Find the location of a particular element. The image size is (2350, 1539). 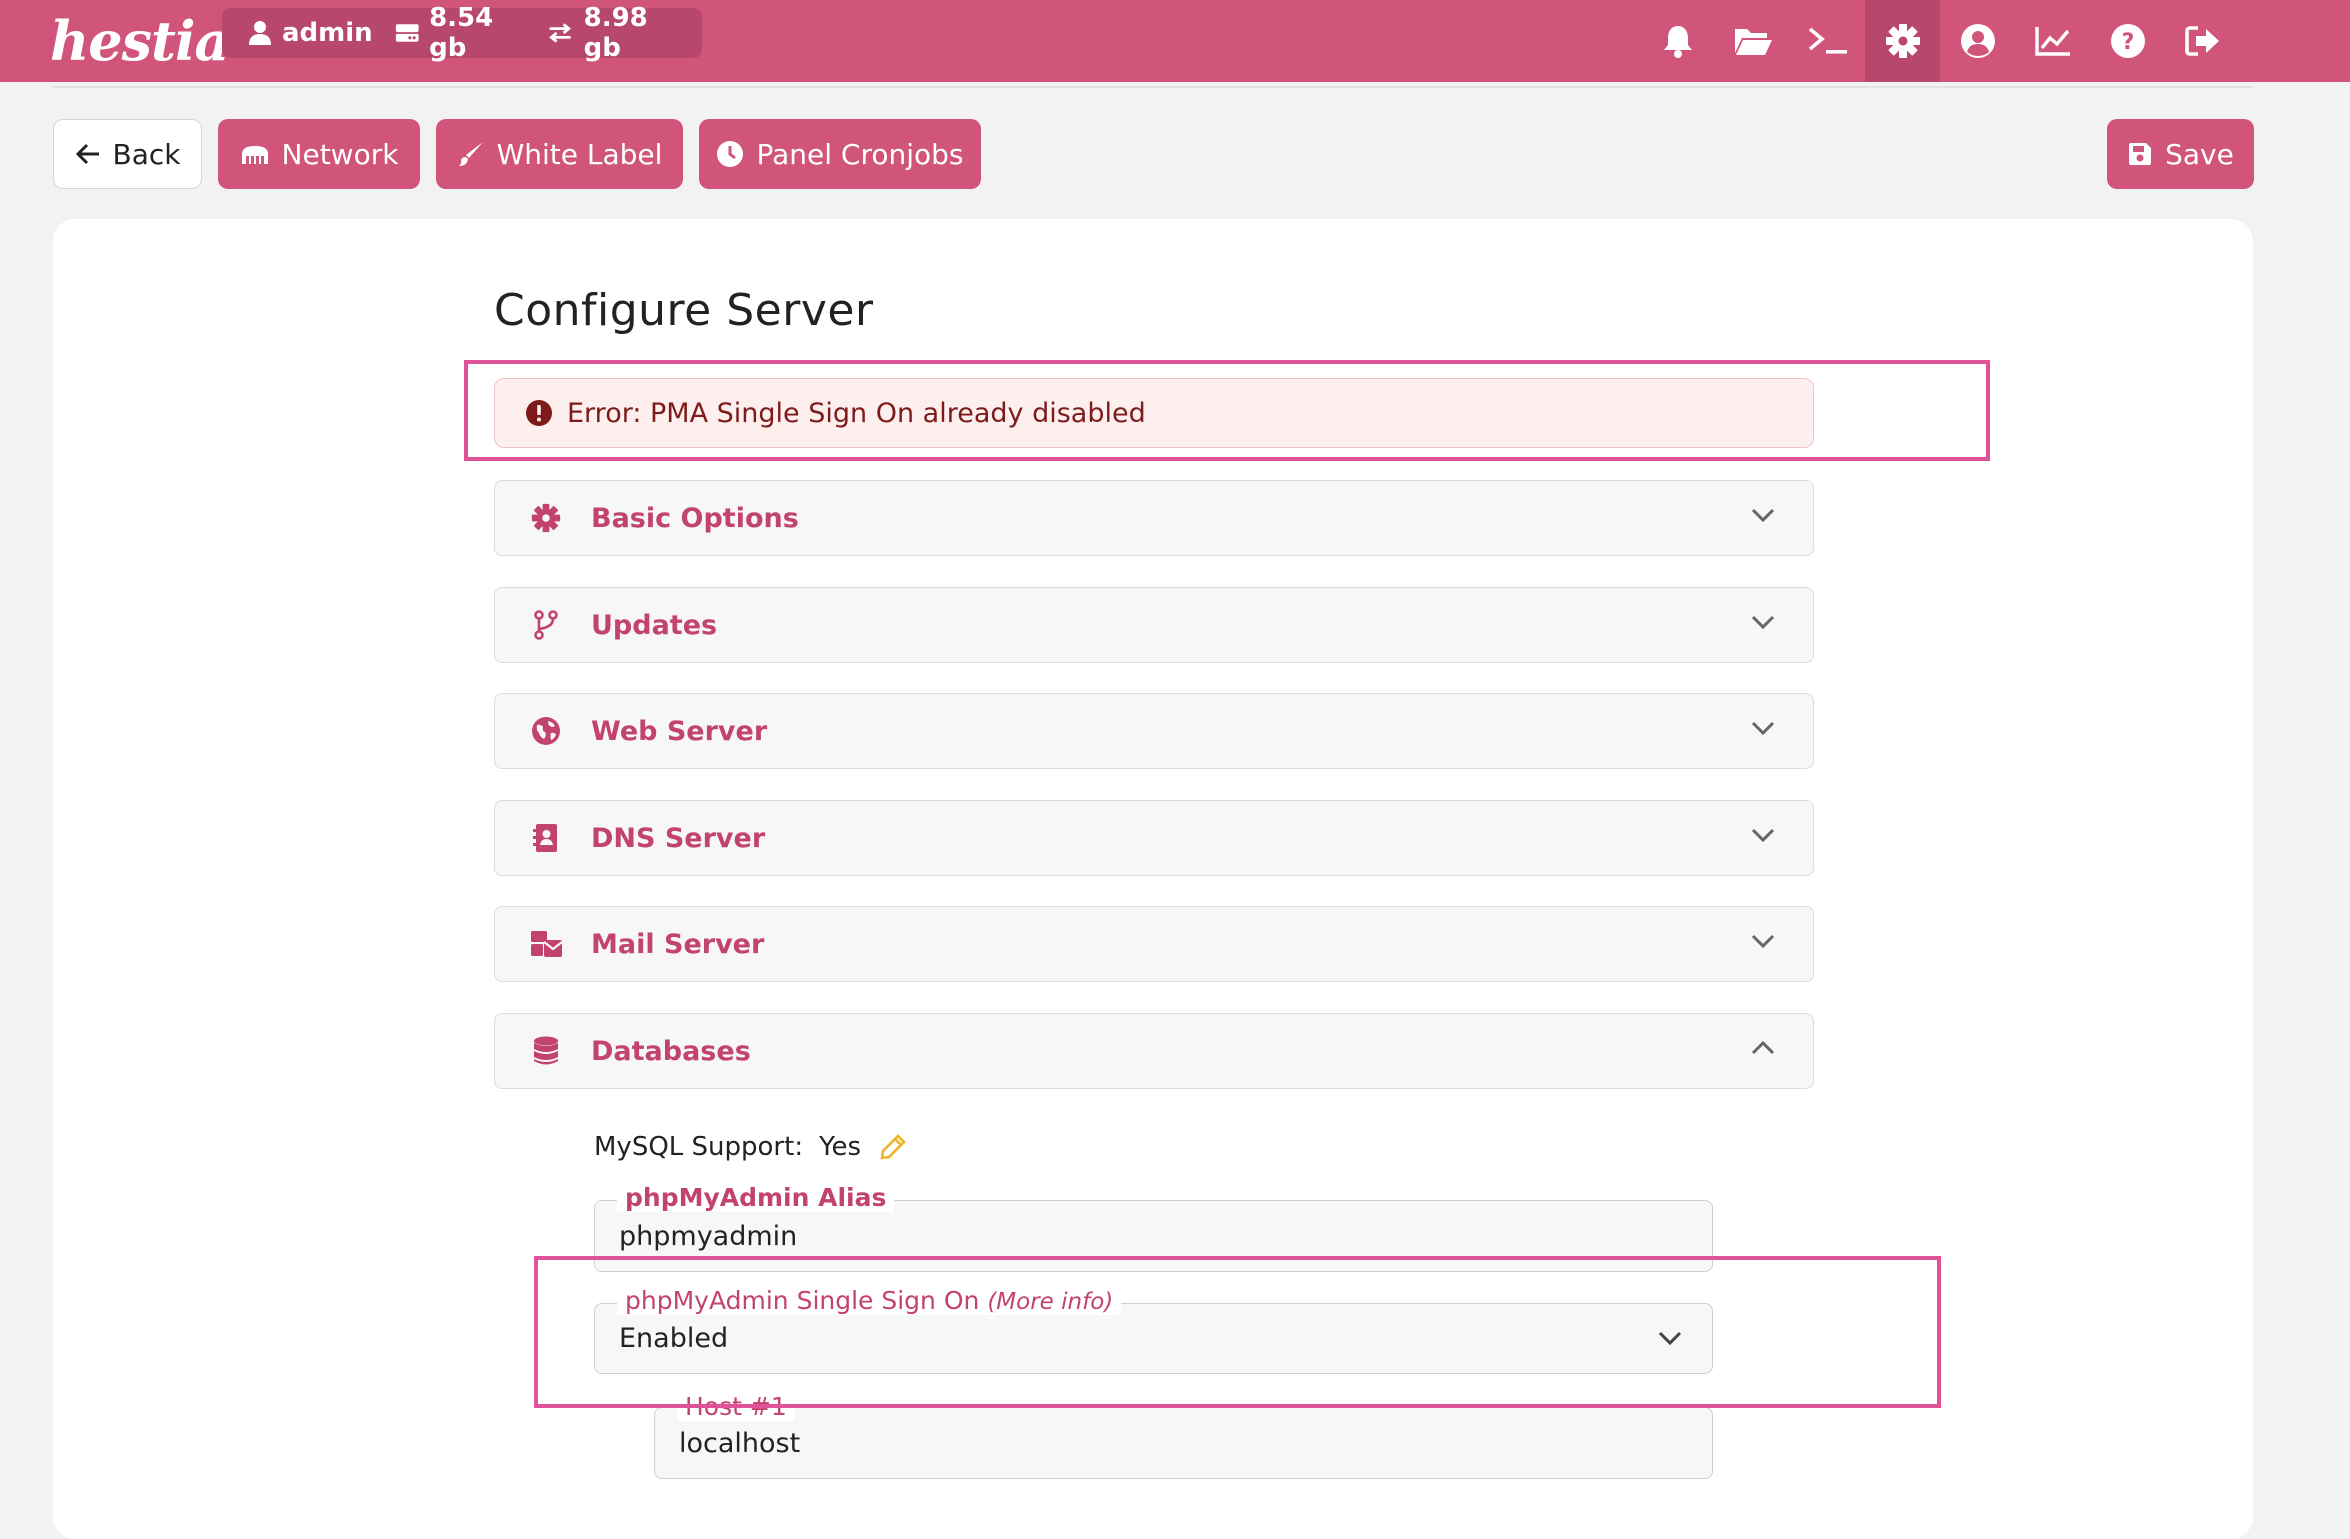

user-profile-button is located at coordinates (1977, 41).